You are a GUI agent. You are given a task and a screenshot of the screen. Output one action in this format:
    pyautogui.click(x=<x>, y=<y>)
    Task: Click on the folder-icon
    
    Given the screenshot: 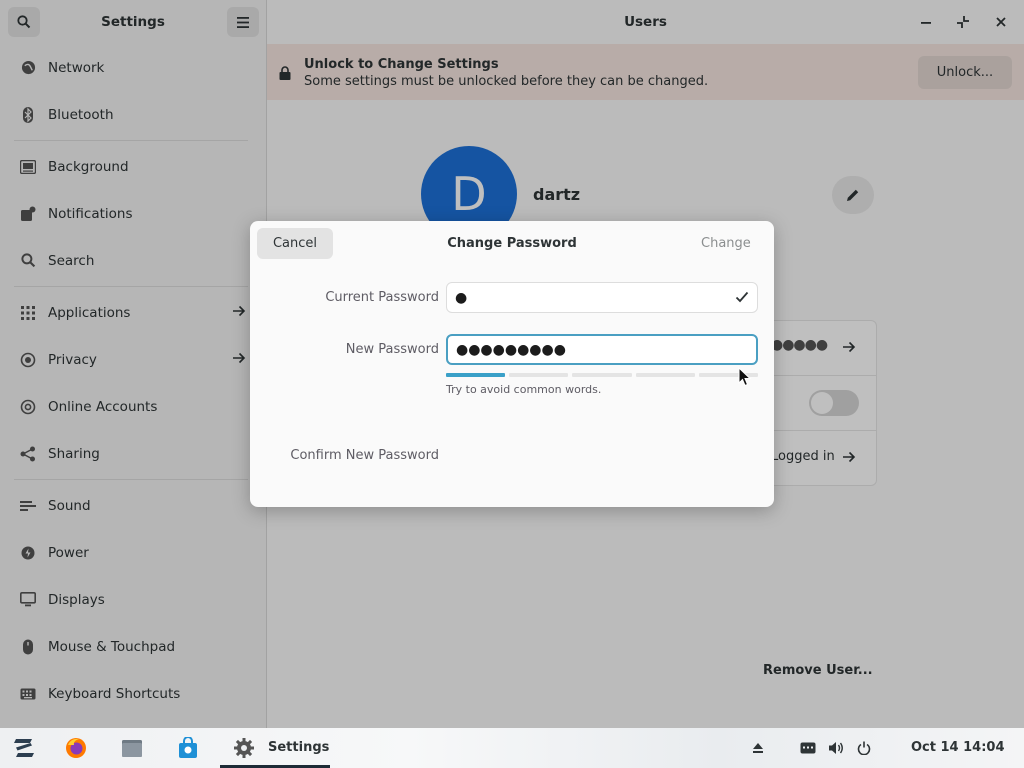 What is the action you would take?
    pyautogui.click(x=132, y=748)
    